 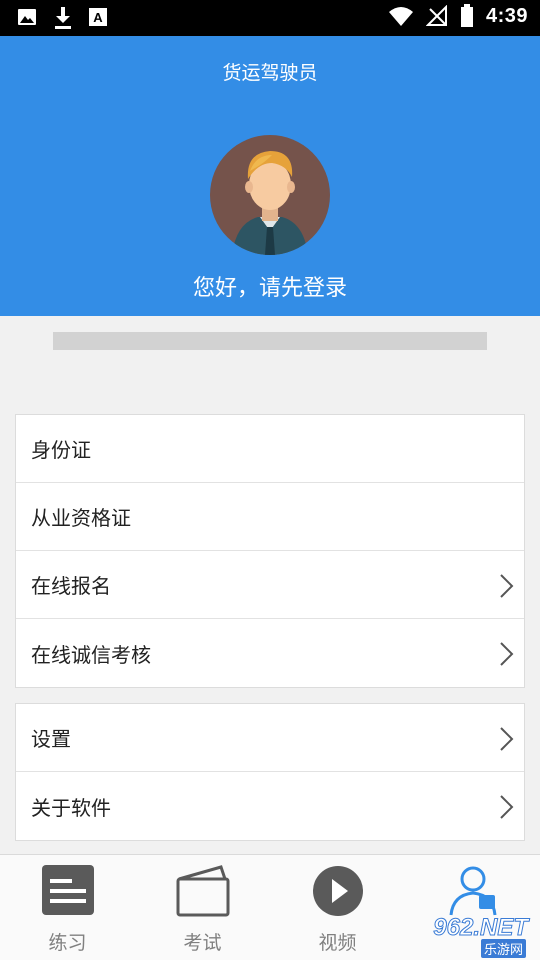 What do you see at coordinates (270, 738) in the screenshot?
I see `menu-item-settings: 设置` at bounding box center [270, 738].